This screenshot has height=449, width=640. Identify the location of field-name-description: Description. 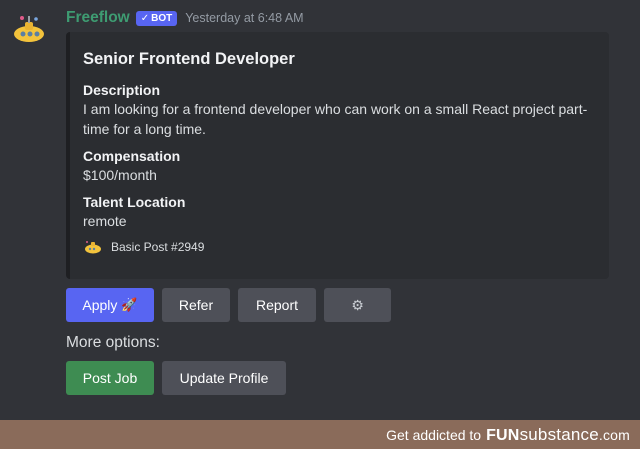
(122, 90).